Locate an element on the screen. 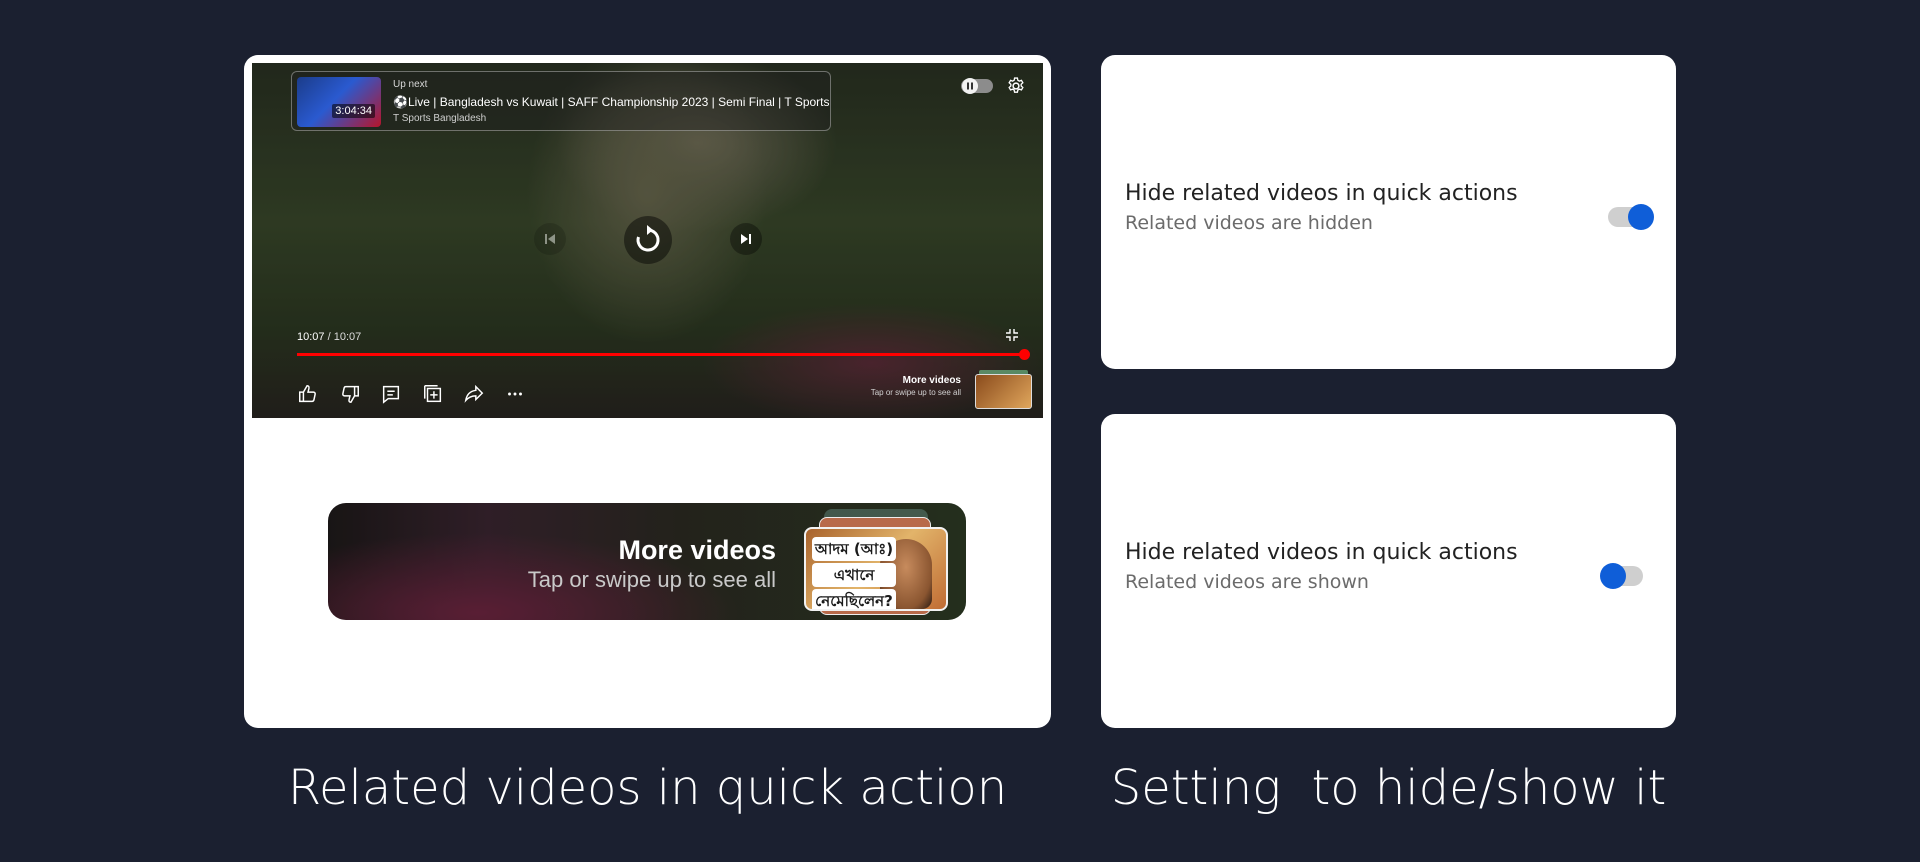  more-videos-pill-thumbnail: আদম (আঃ) এখানে নেমেছিলেন? is located at coordinates (876, 569).